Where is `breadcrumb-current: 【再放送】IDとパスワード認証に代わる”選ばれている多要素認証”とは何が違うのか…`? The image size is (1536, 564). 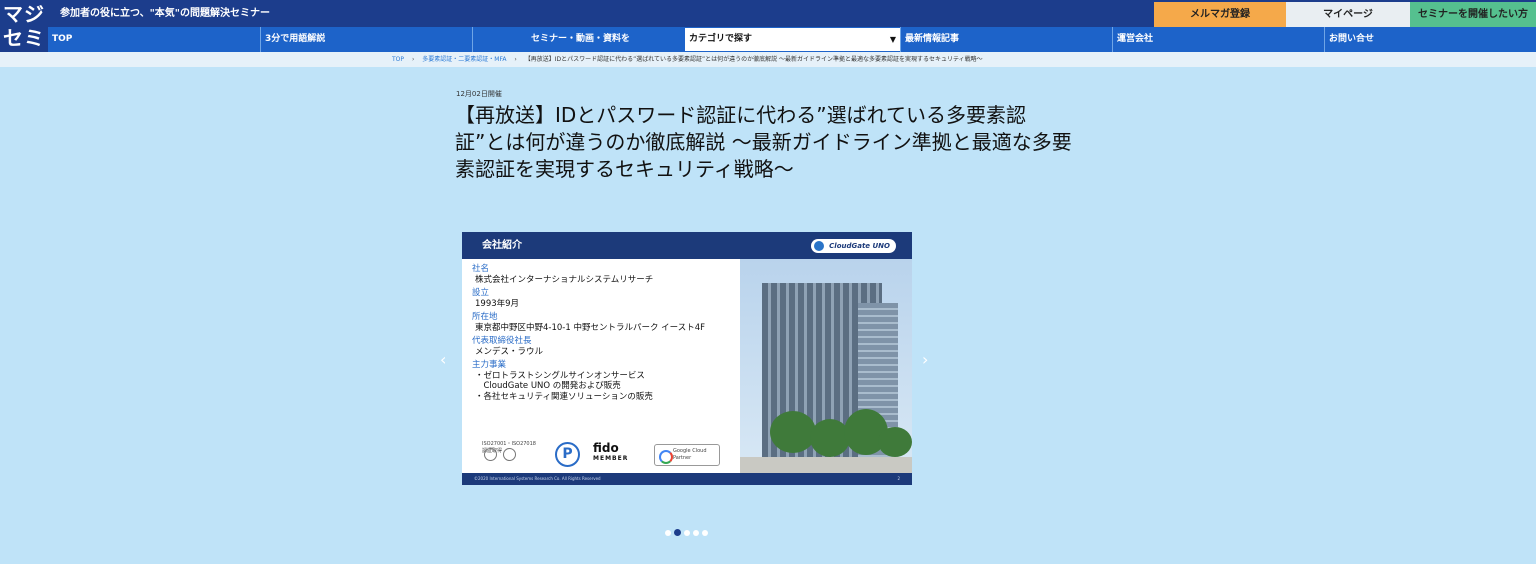
breadcrumb-current: 【再放送】IDとパスワード認証に代わる”選ばれている多要素認証”とは何が違うのか… is located at coordinates (753, 59).